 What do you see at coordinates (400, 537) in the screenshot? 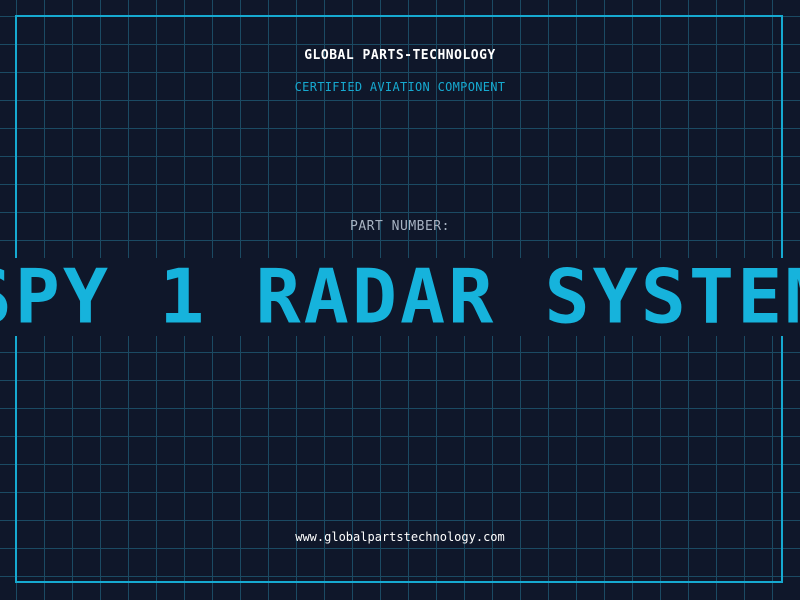
I see `website-url: www.globalpartstechnology.com` at bounding box center [400, 537].